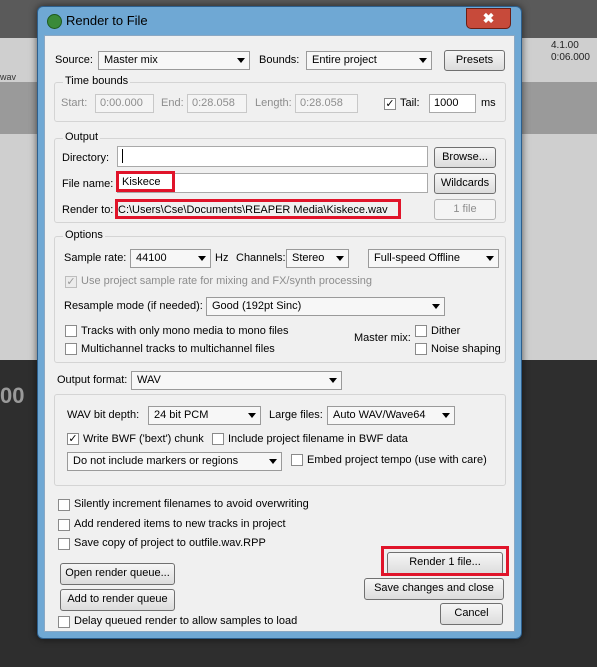  I want to click on wildcards-button: Wildcards, so click(465, 183).